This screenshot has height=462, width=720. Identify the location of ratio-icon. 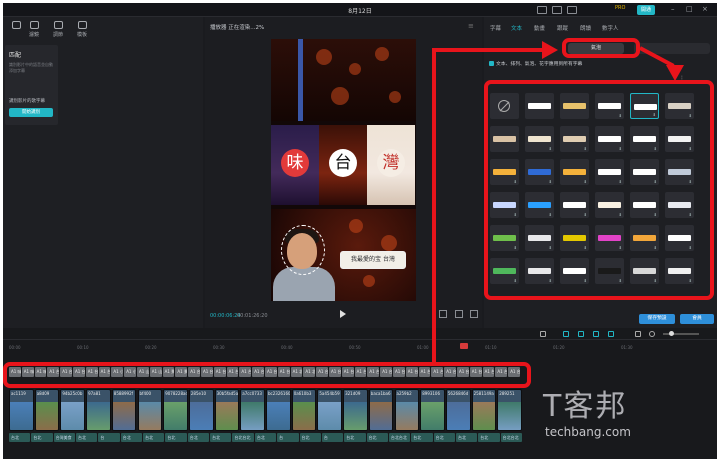
(459, 314).